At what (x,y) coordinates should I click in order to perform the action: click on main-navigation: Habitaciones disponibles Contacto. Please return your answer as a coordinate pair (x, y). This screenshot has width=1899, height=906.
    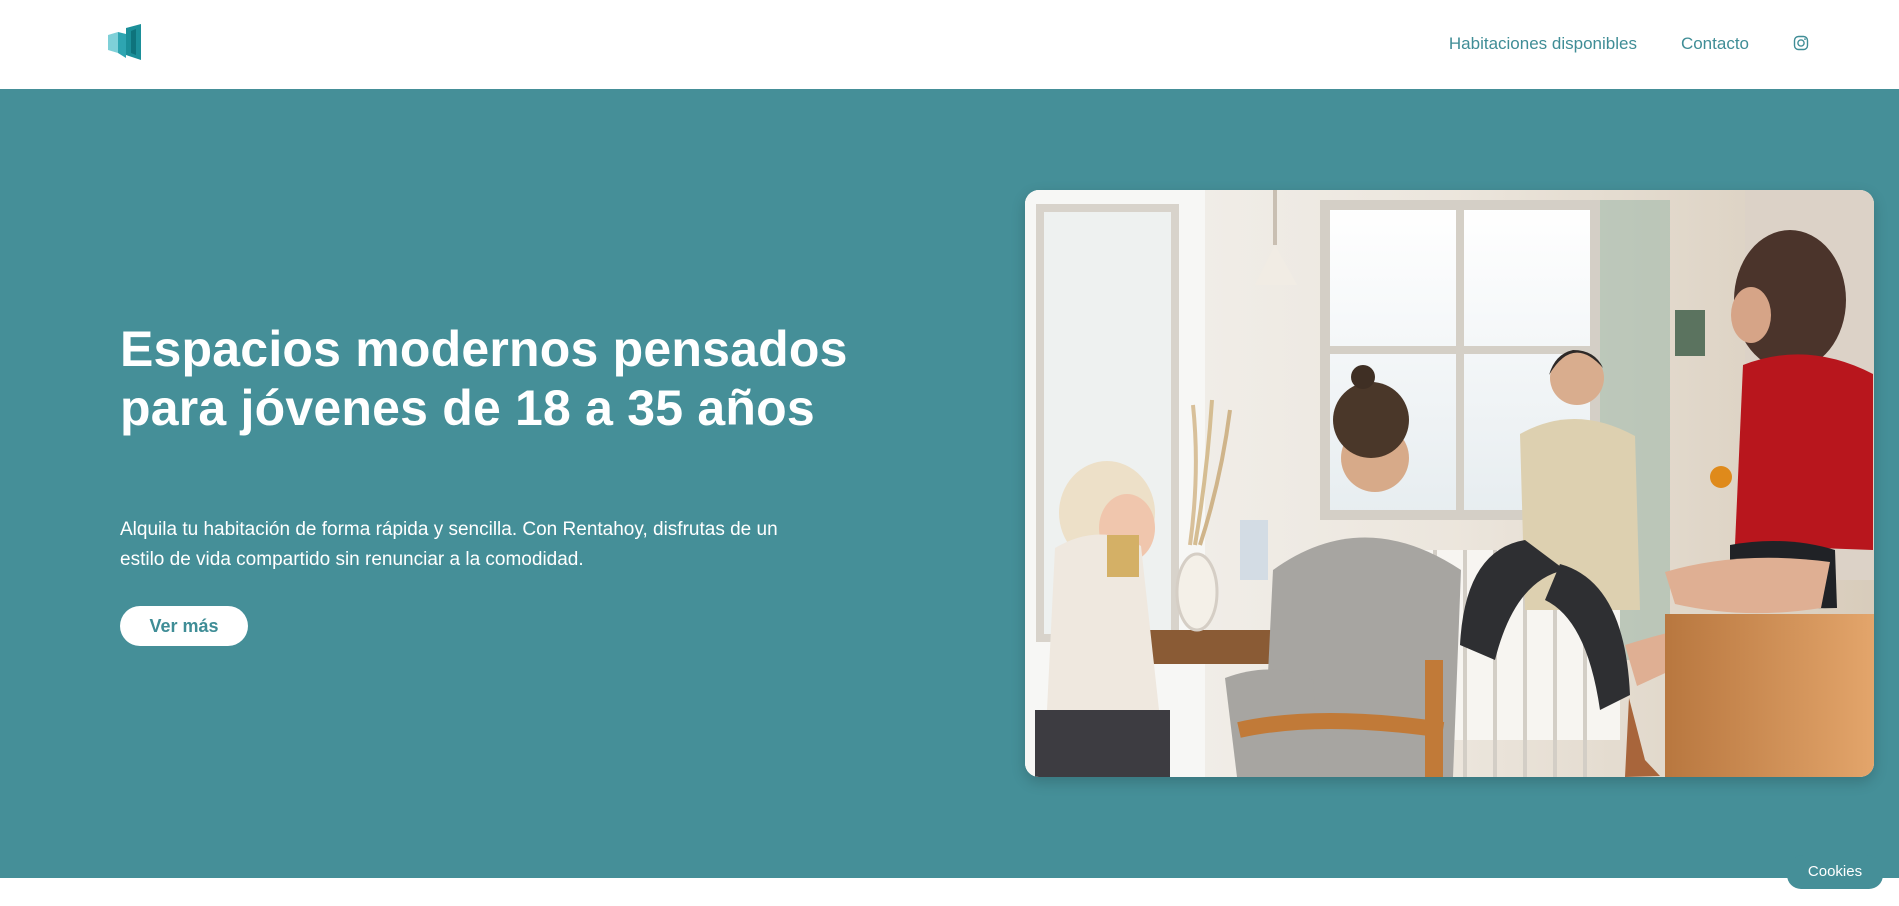
    Looking at the image, I should click on (1629, 44).